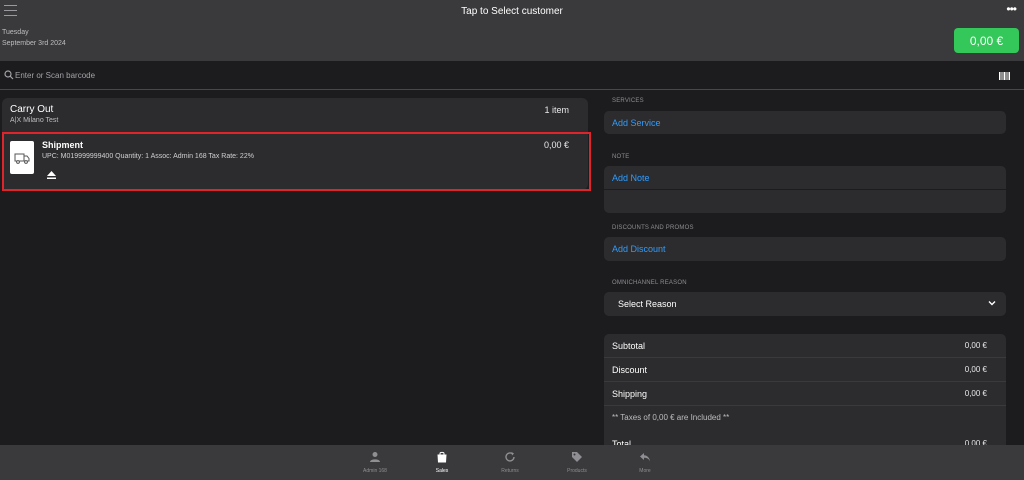 This screenshot has height=480, width=1024. Describe the element at coordinates (631, 178) in the screenshot. I see `add-note-link: Add Note` at that location.